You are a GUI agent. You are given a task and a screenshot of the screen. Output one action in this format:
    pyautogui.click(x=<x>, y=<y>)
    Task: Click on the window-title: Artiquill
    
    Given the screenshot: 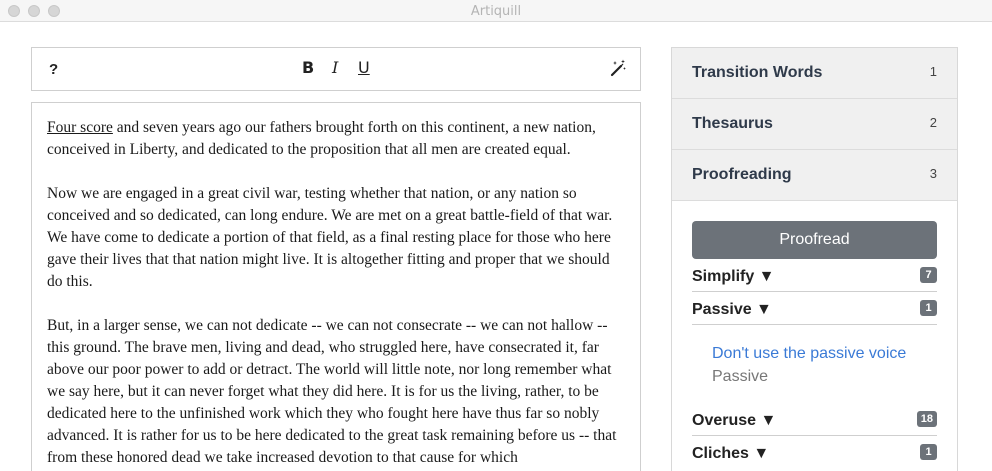 What is the action you would take?
    pyautogui.click(x=496, y=11)
    